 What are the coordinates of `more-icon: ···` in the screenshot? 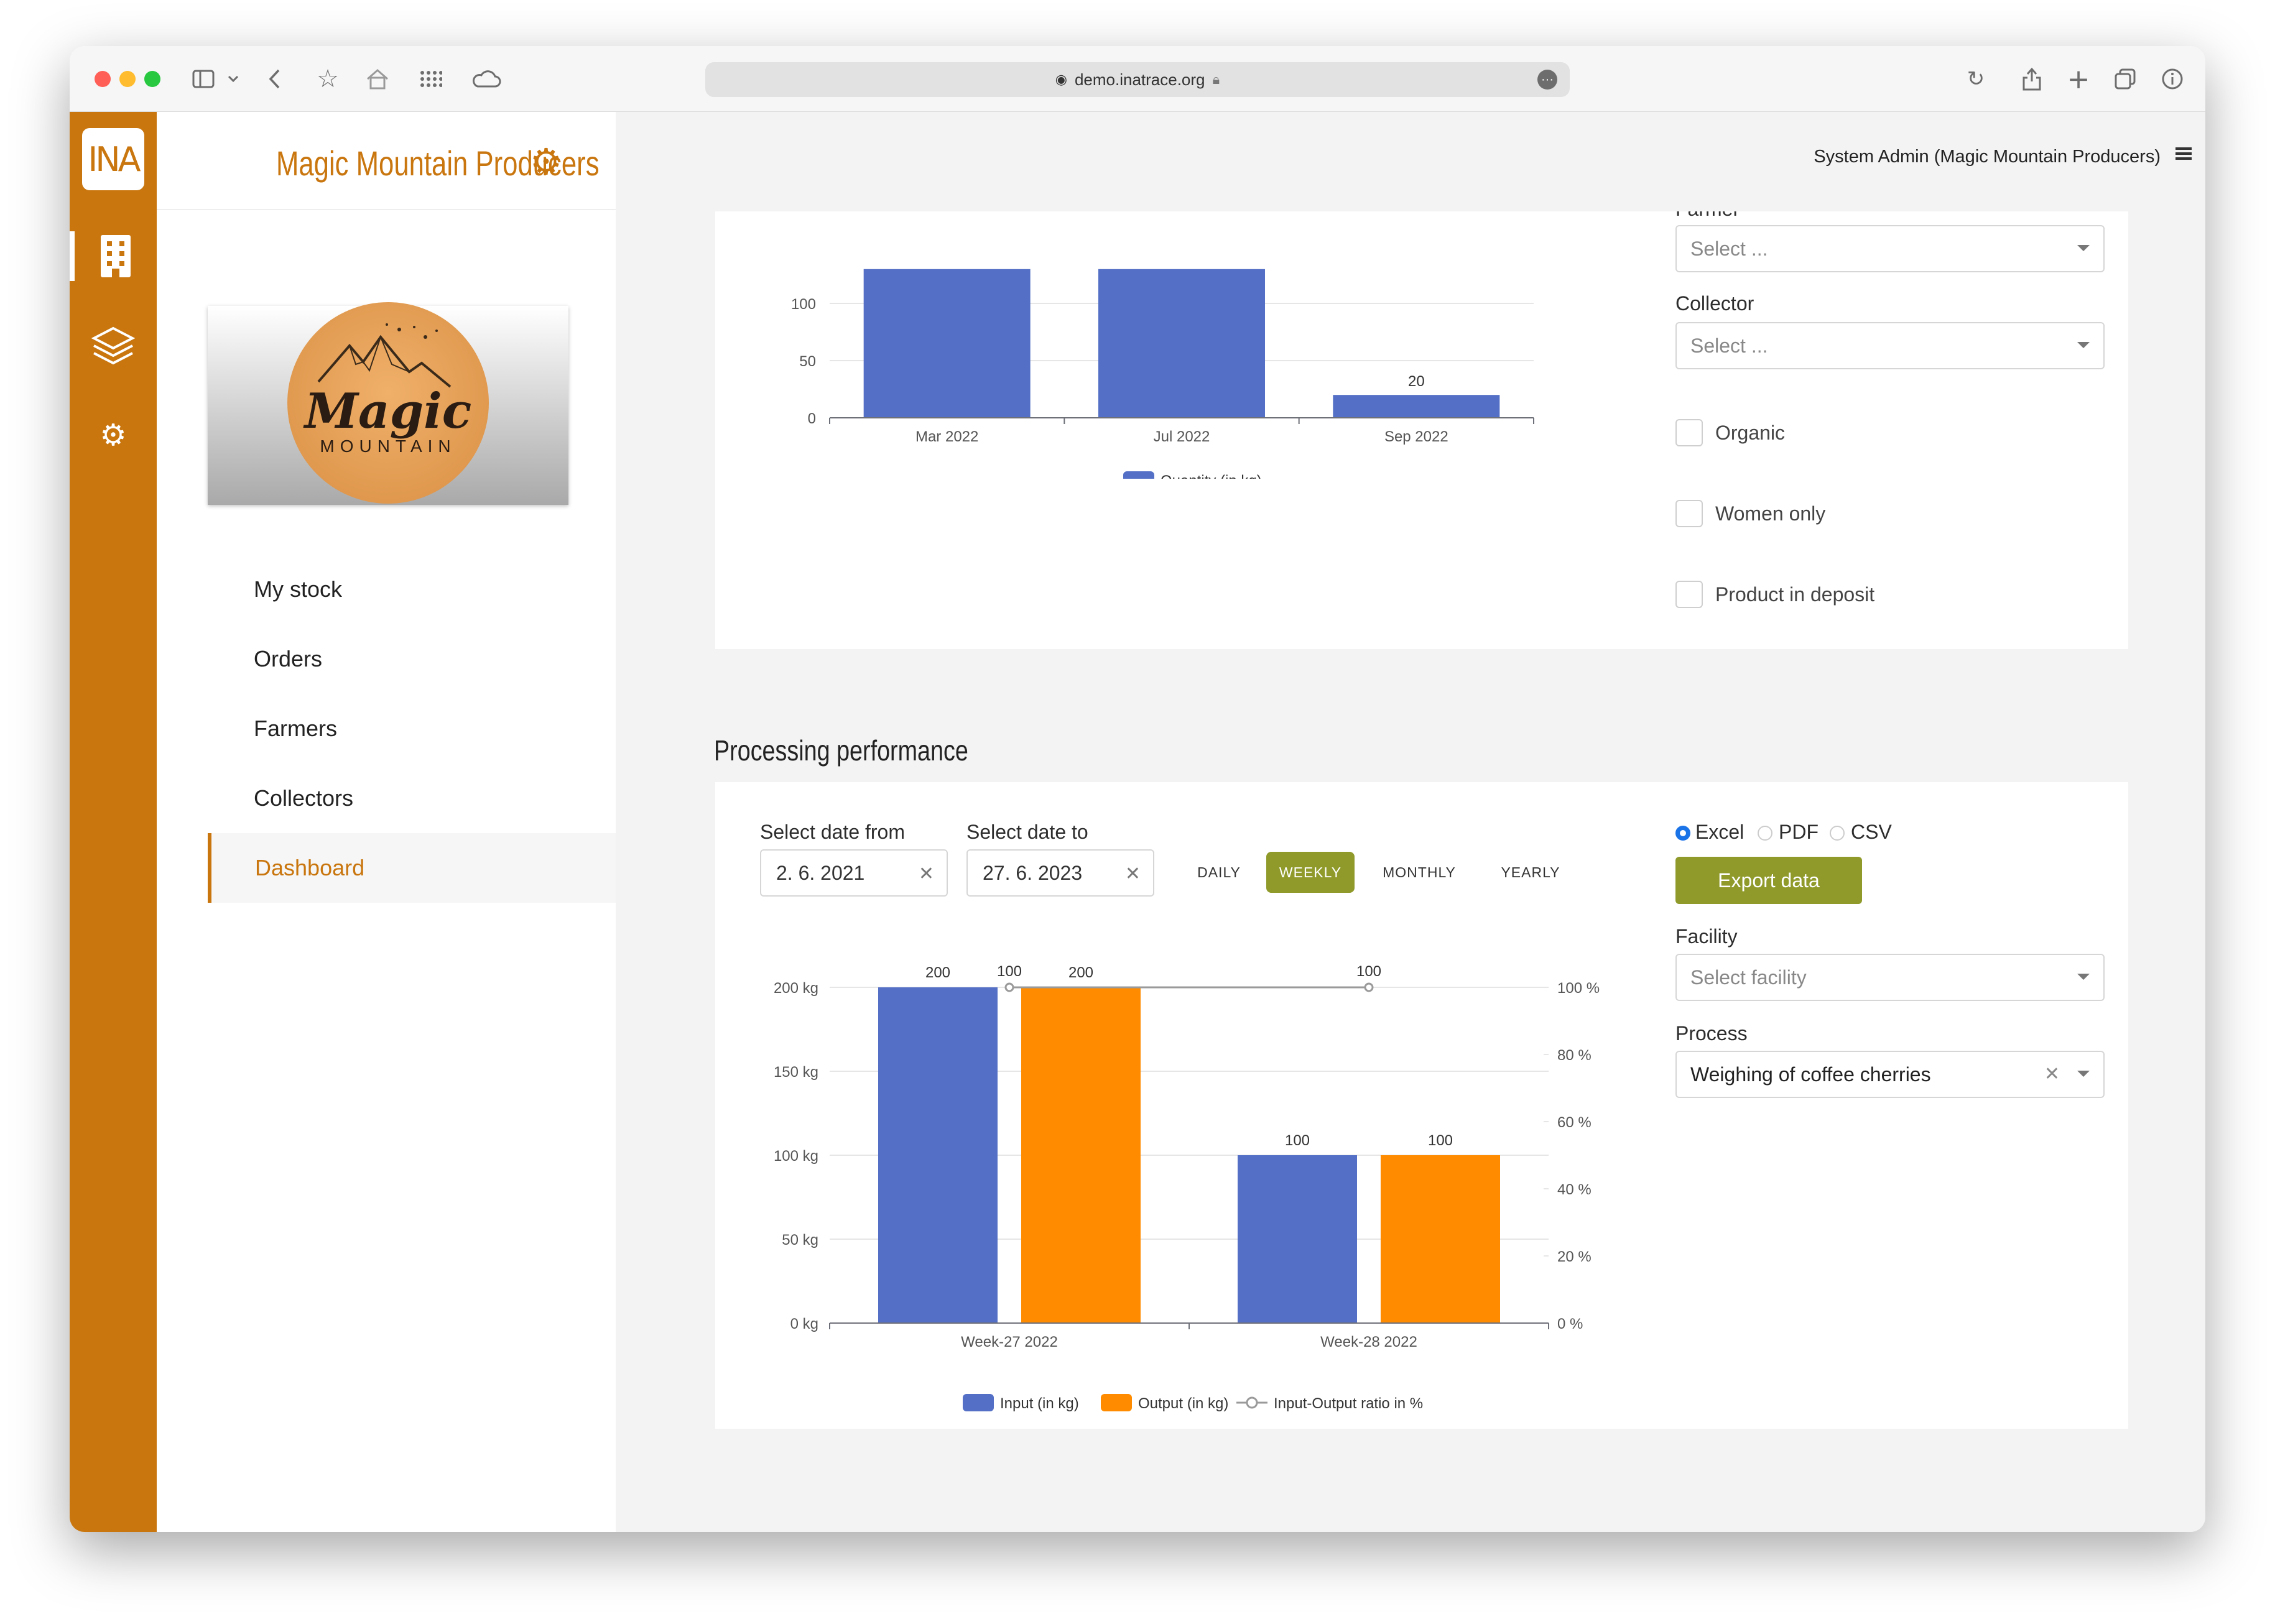 It's located at (1547, 80).